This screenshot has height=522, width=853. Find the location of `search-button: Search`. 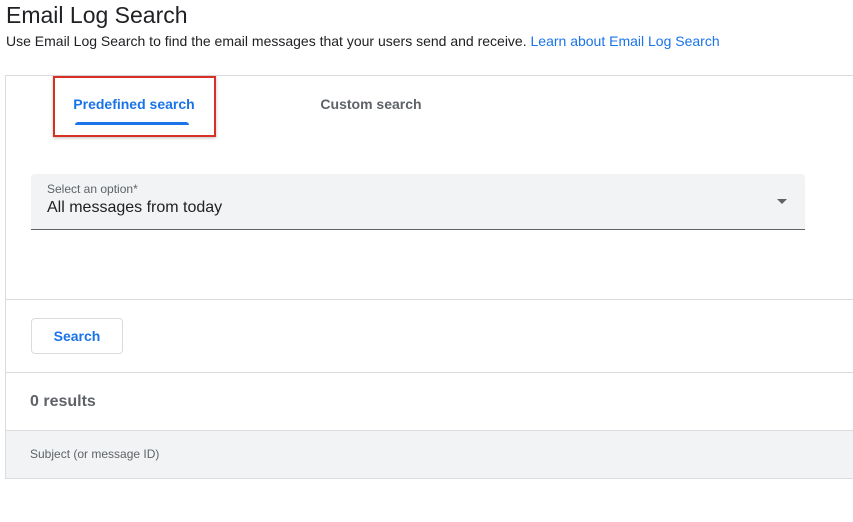

search-button: Search is located at coordinates (77, 336).